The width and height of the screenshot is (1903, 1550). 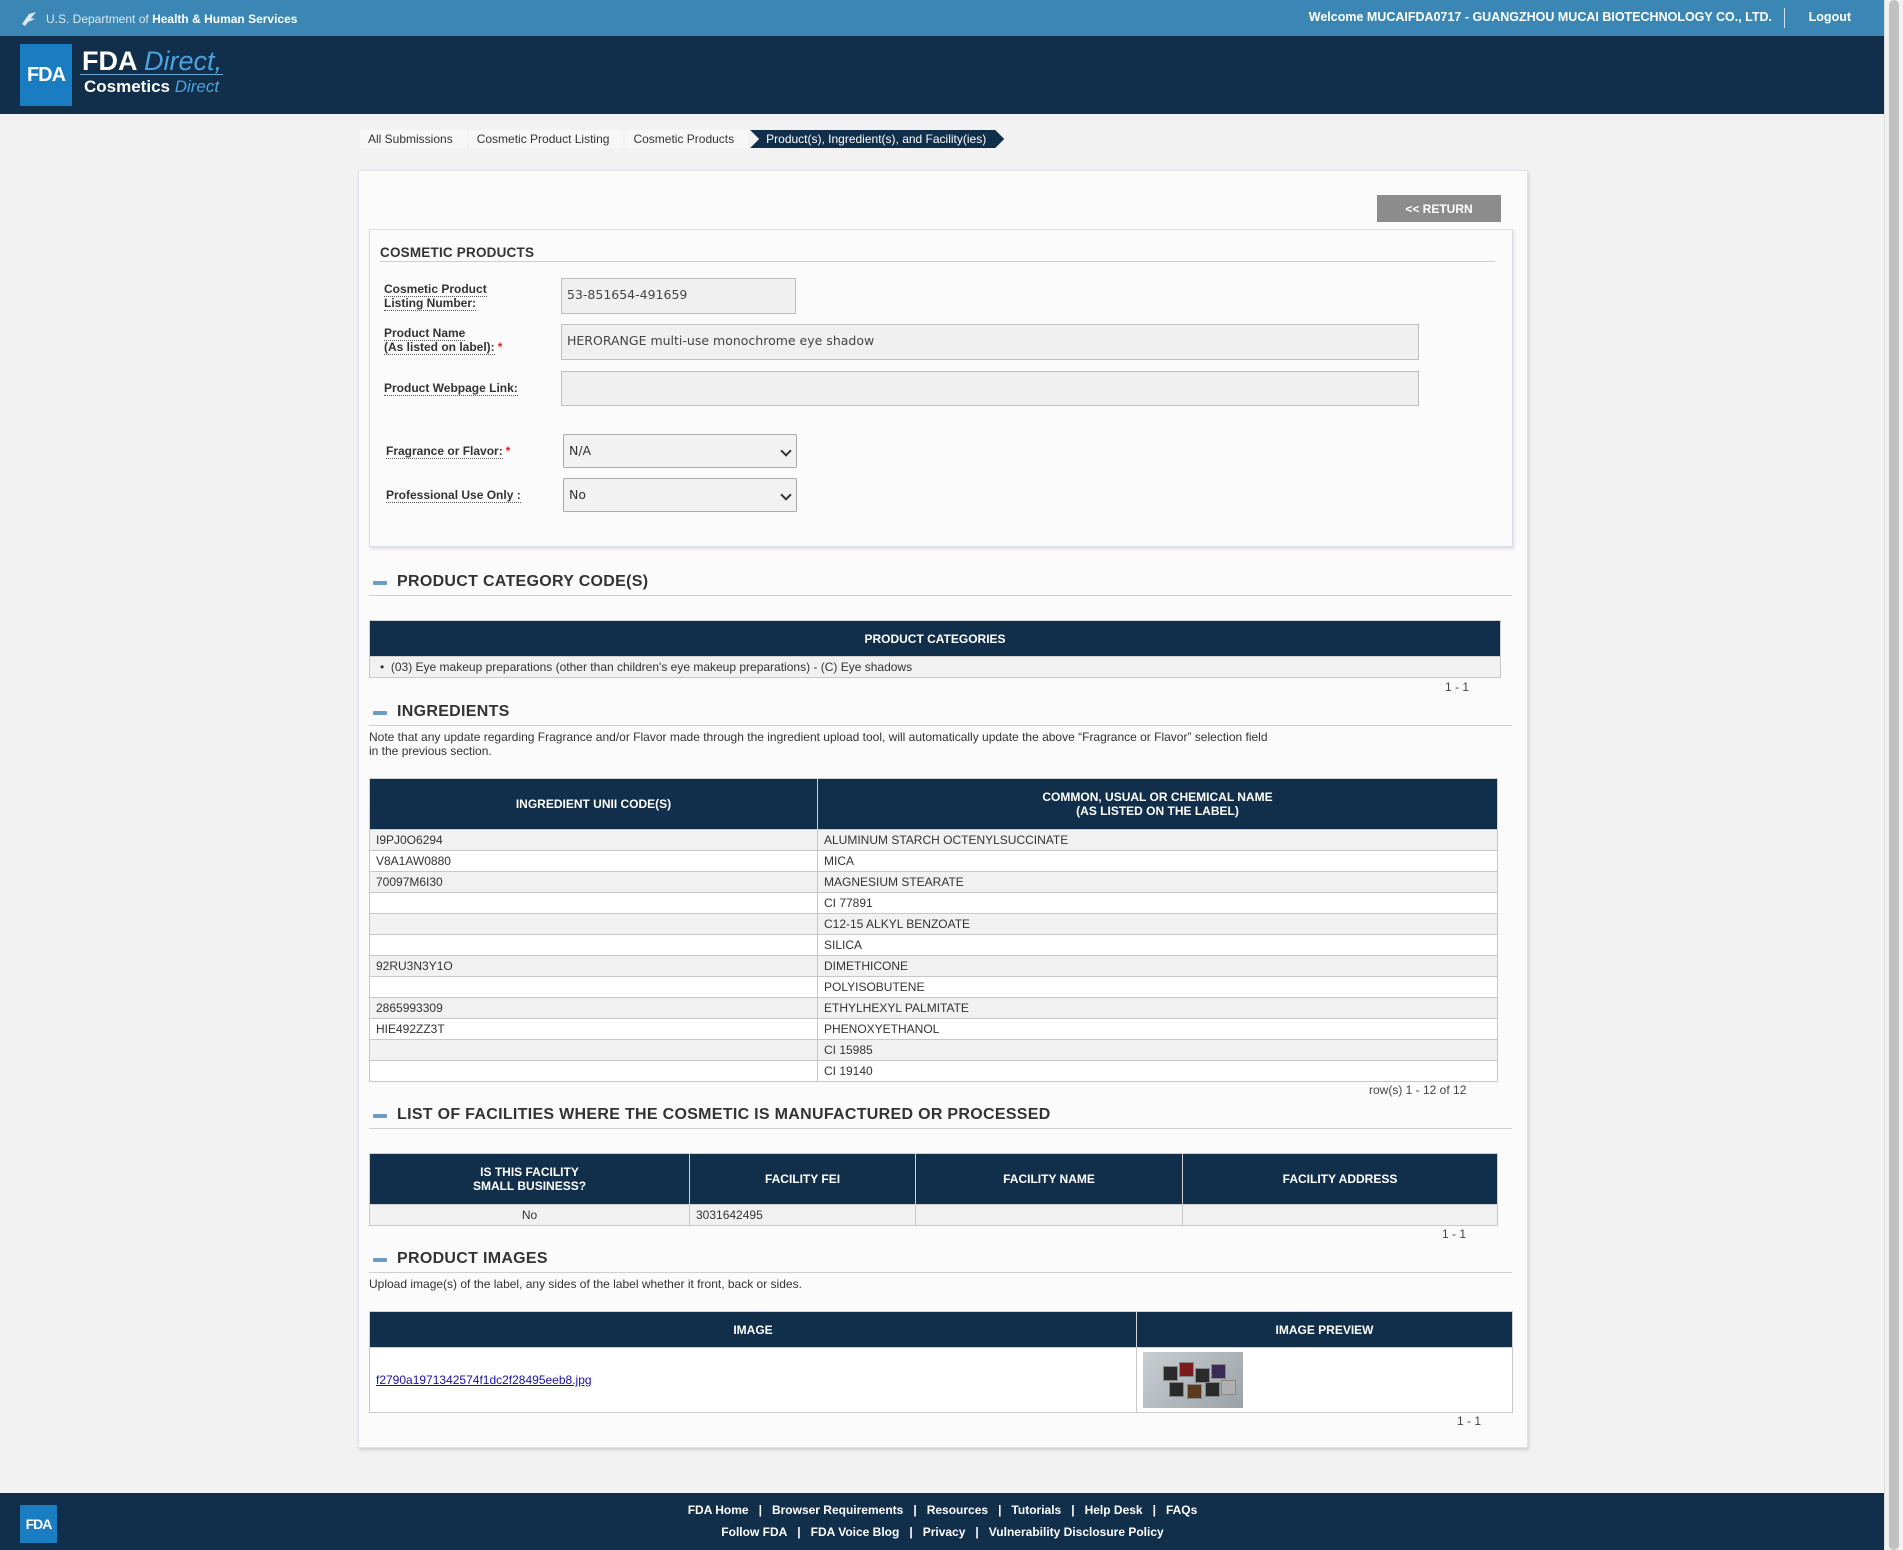 I want to click on footer-link: FDA Voice Blog, so click(x=855, y=1532).